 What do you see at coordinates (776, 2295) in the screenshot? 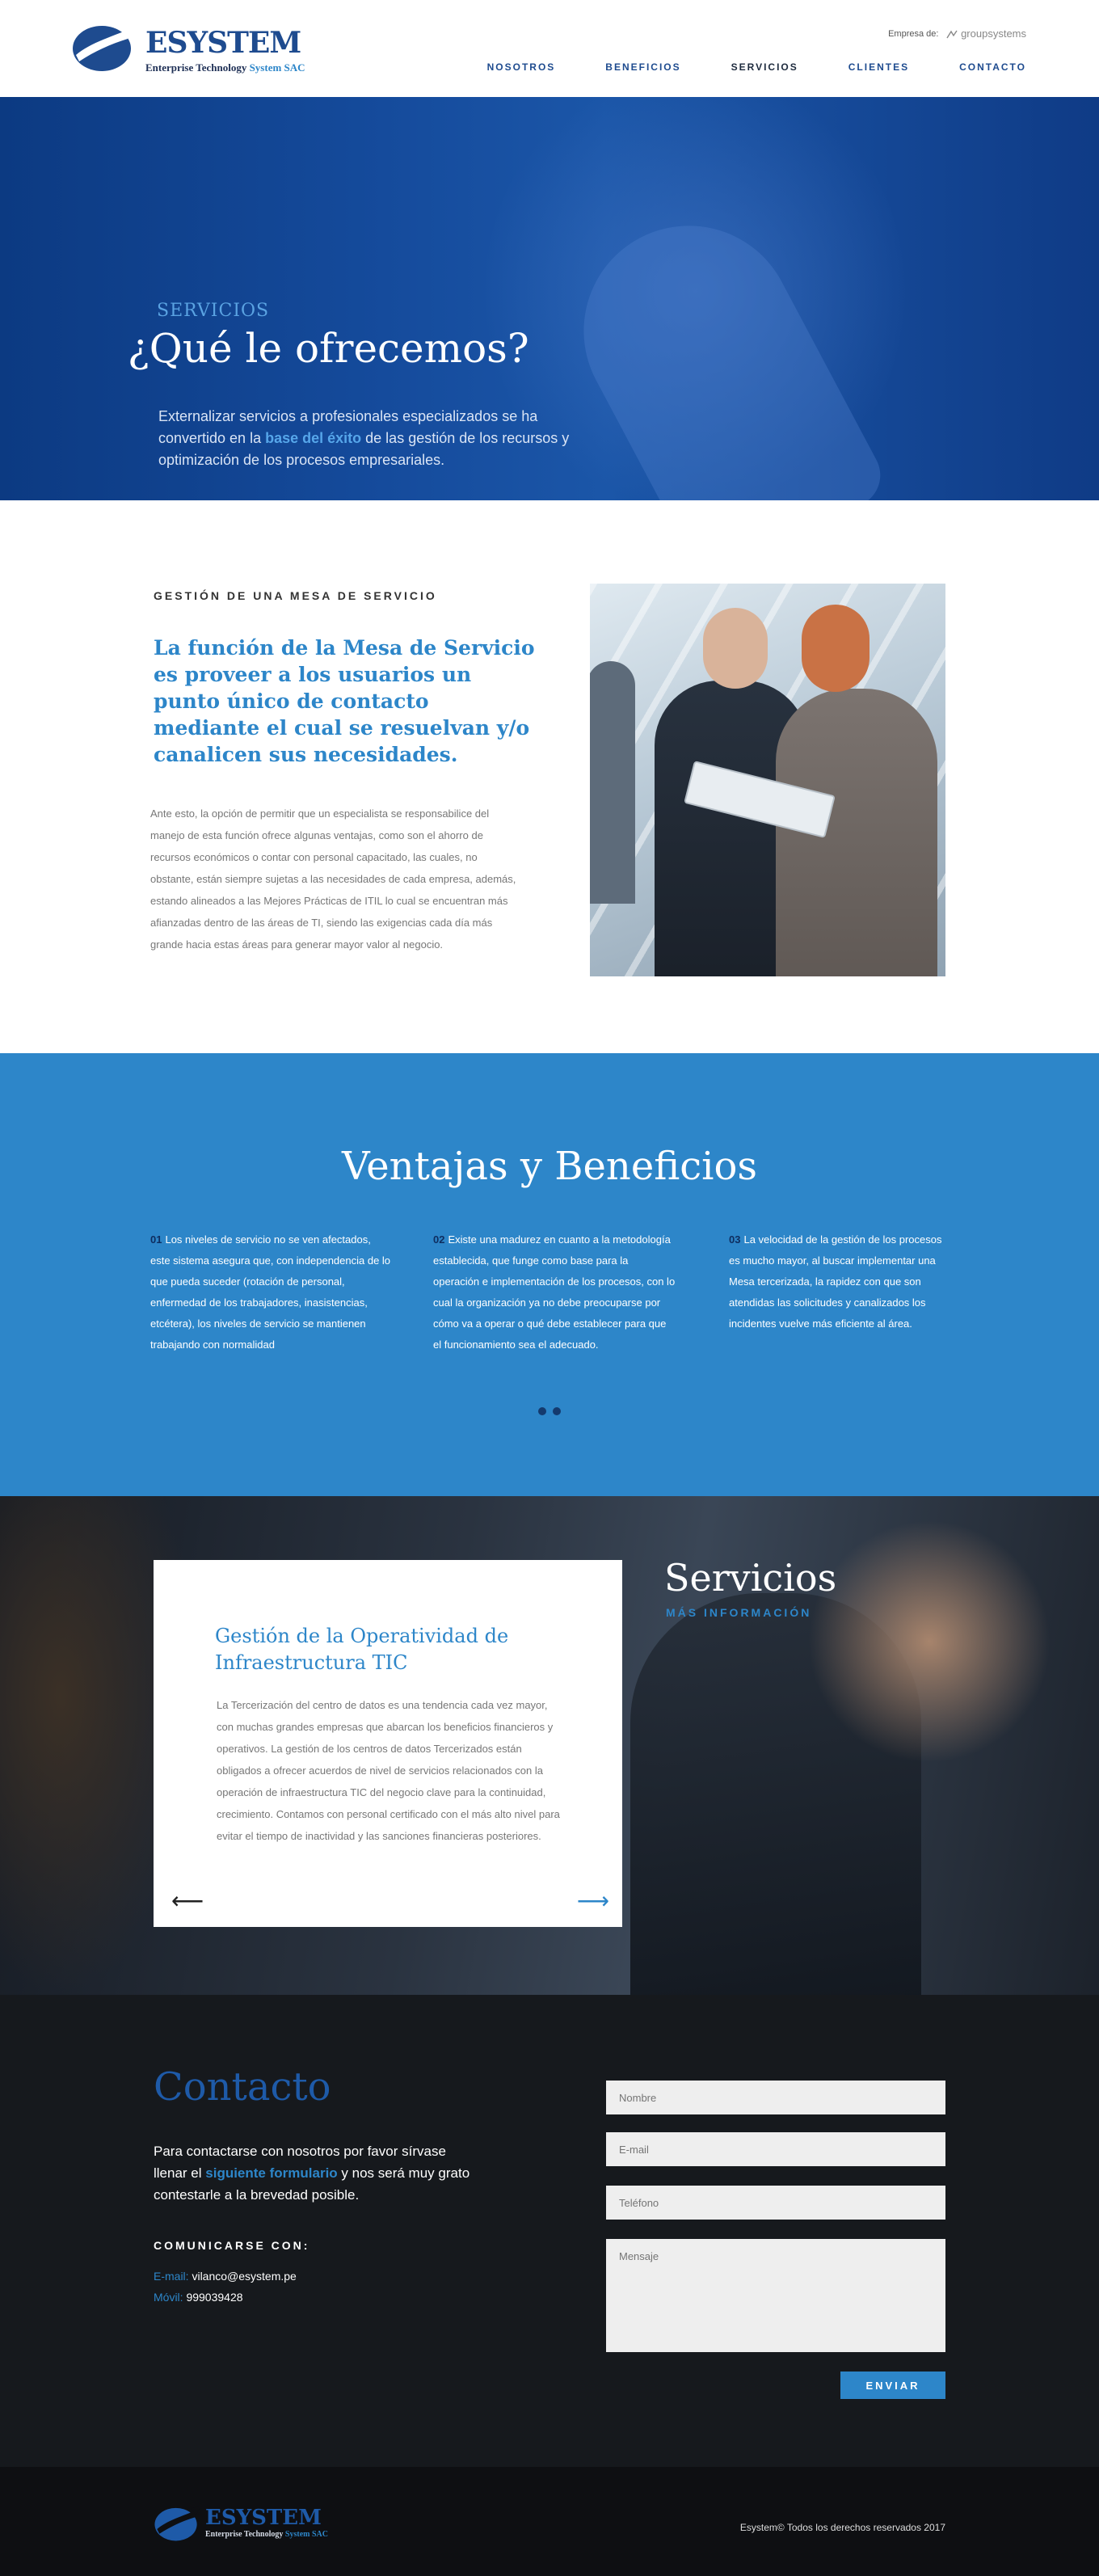
I see `message-field` at bounding box center [776, 2295].